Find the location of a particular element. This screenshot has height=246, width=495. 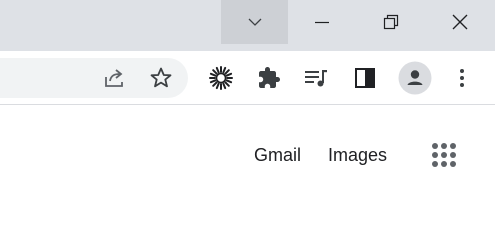

chrome-menu-button is located at coordinates (462, 78).